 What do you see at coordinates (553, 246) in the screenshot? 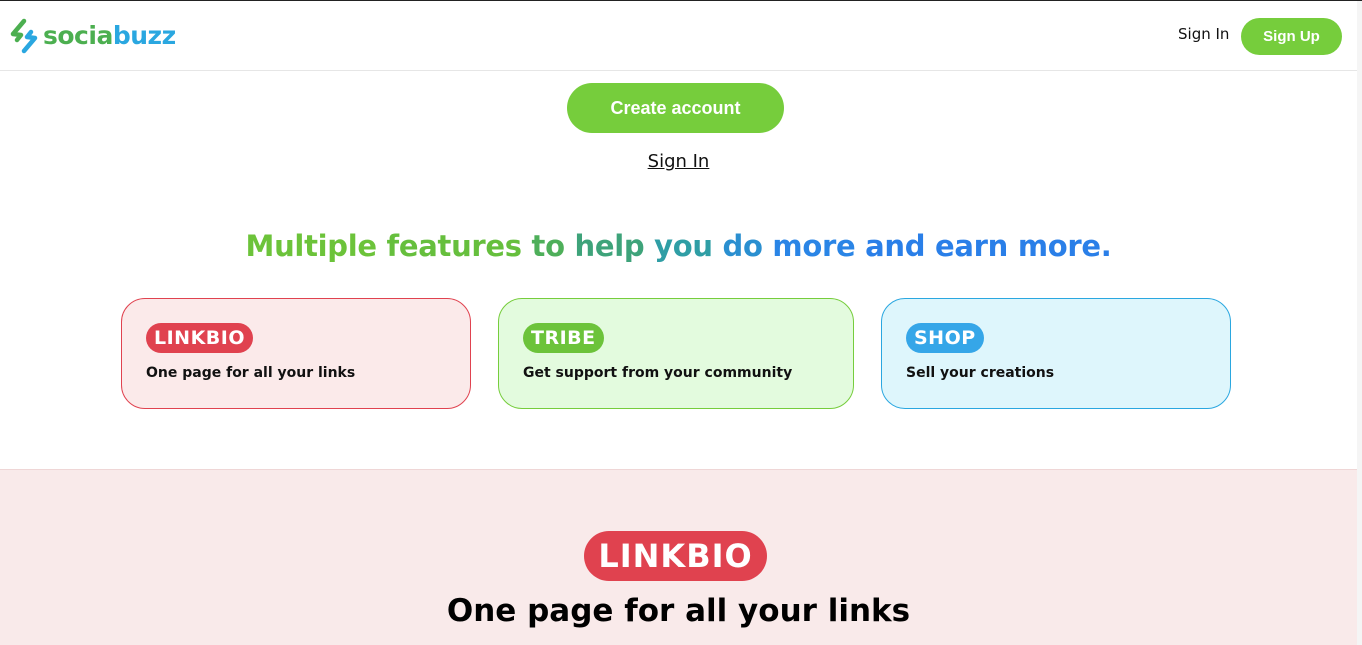
I see `headline-word: to` at bounding box center [553, 246].